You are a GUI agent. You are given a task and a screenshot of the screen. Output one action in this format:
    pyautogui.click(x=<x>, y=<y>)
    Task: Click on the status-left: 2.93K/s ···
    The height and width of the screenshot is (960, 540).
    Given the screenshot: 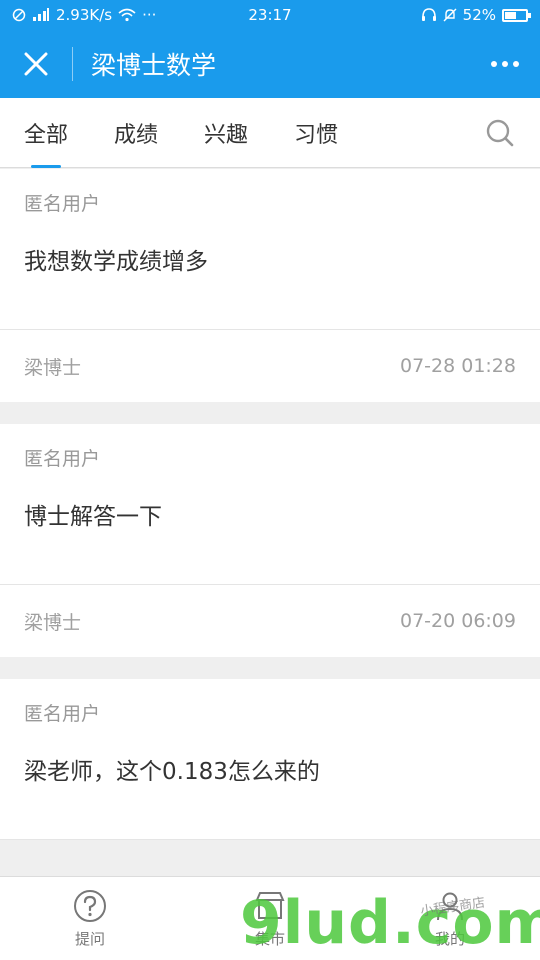 What is the action you would take?
    pyautogui.click(x=112, y=15)
    